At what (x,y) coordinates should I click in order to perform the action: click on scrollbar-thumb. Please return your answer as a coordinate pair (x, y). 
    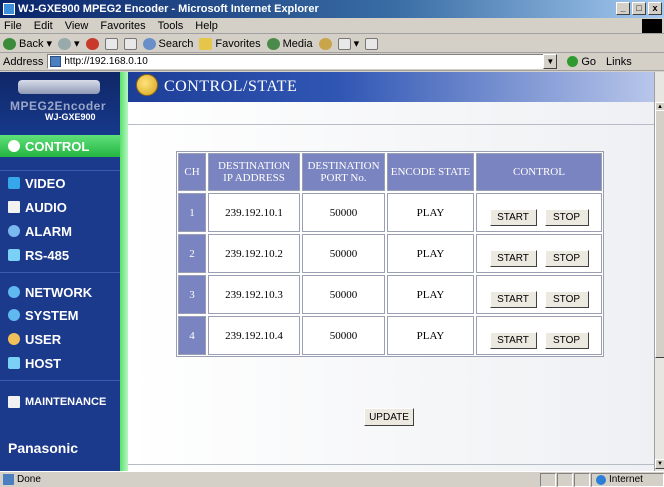
    Looking at the image, I should click on (659, 234).